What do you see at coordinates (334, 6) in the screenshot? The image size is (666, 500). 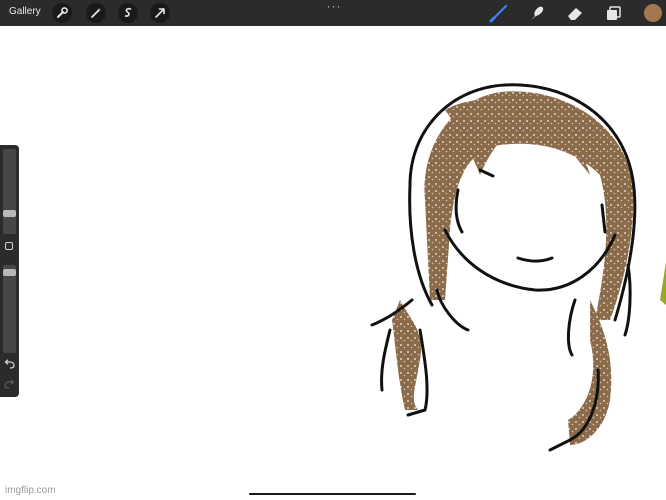 I see `more-options-icon: ···` at bounding box center [334, 6].